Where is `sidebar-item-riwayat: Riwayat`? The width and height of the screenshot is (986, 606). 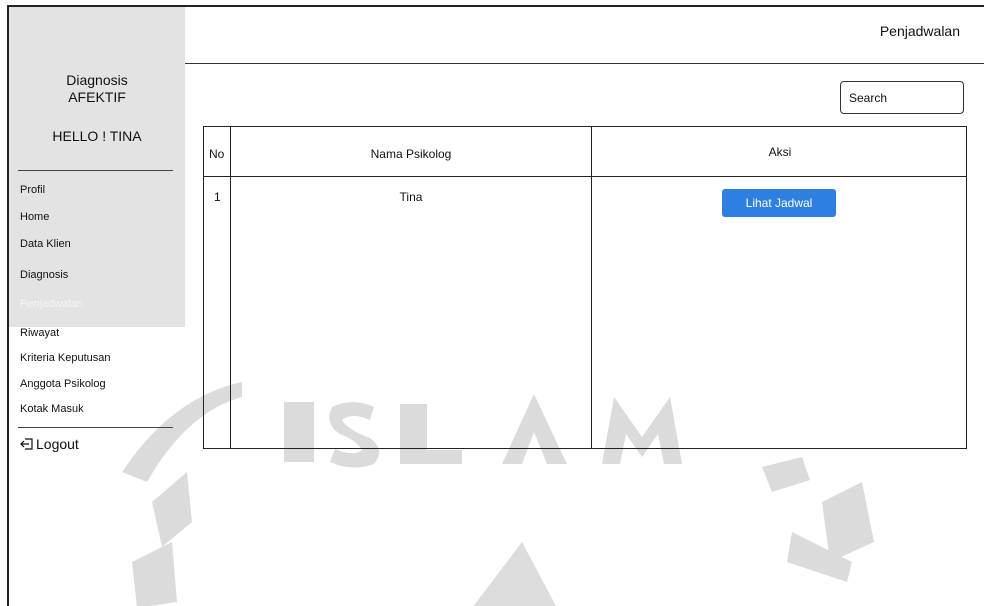
sidebar-item-riwayat: Riwayat is located at coordinates (39, 333).